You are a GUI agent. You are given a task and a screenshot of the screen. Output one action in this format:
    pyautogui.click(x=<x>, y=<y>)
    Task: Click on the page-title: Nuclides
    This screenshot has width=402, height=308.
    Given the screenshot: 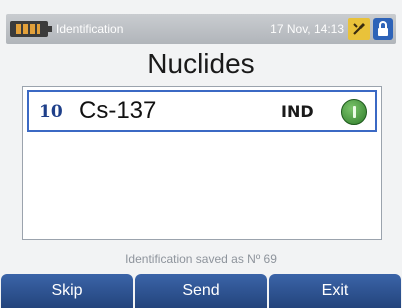 What is the action you would take?
    pyautogui.click(x=201, y=63)
    